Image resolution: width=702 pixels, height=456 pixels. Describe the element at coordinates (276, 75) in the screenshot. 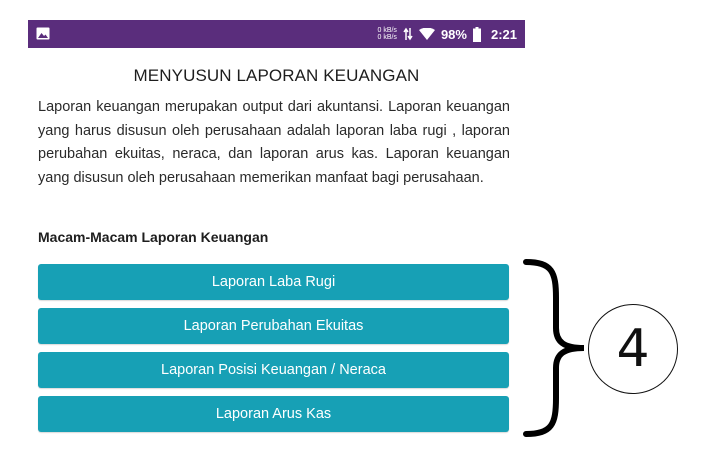

I see `page-title: MENYUSUN LAPORAN KEUANGAN` at that location.